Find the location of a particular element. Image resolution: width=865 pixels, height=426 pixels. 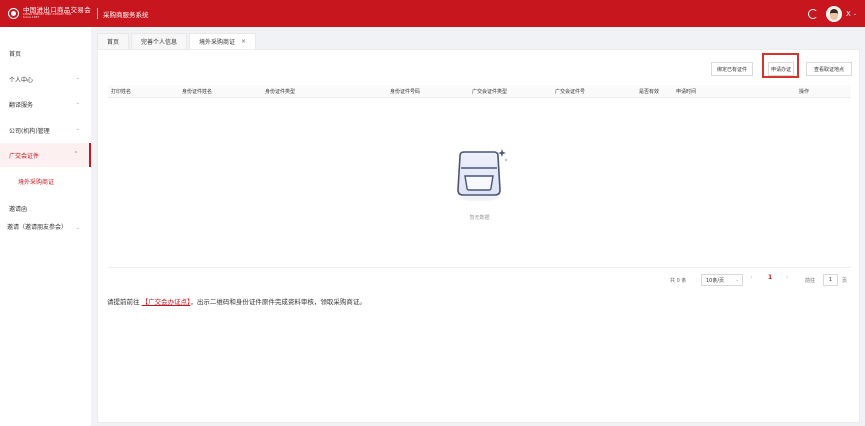

system-title: 采购商服务系统 is located at coordinates (126, 14).